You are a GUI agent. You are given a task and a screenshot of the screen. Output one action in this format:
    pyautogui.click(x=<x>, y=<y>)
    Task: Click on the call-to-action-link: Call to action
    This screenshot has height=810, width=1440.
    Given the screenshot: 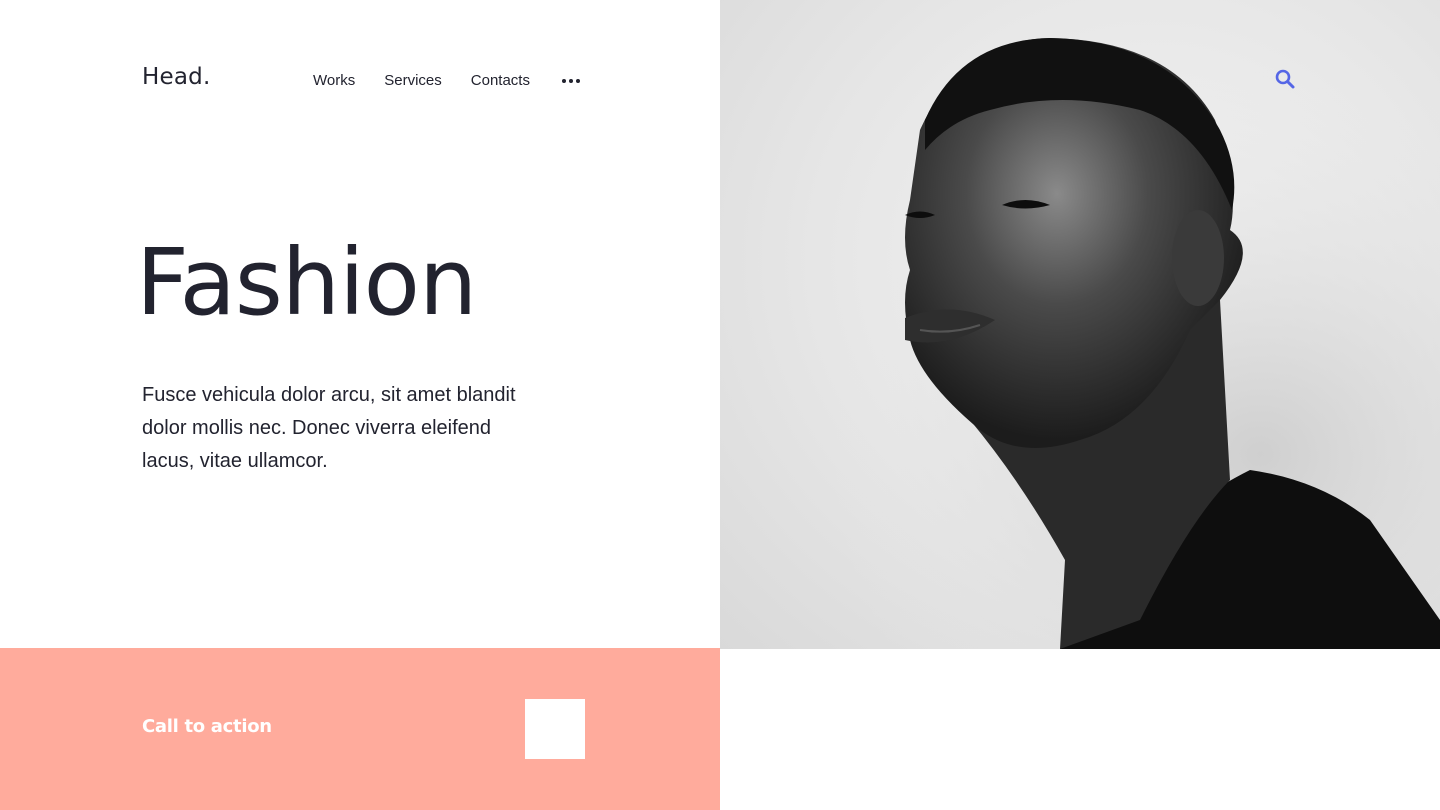 What is the action you would take?
    pyautogui.click(x=207, y=726)
    